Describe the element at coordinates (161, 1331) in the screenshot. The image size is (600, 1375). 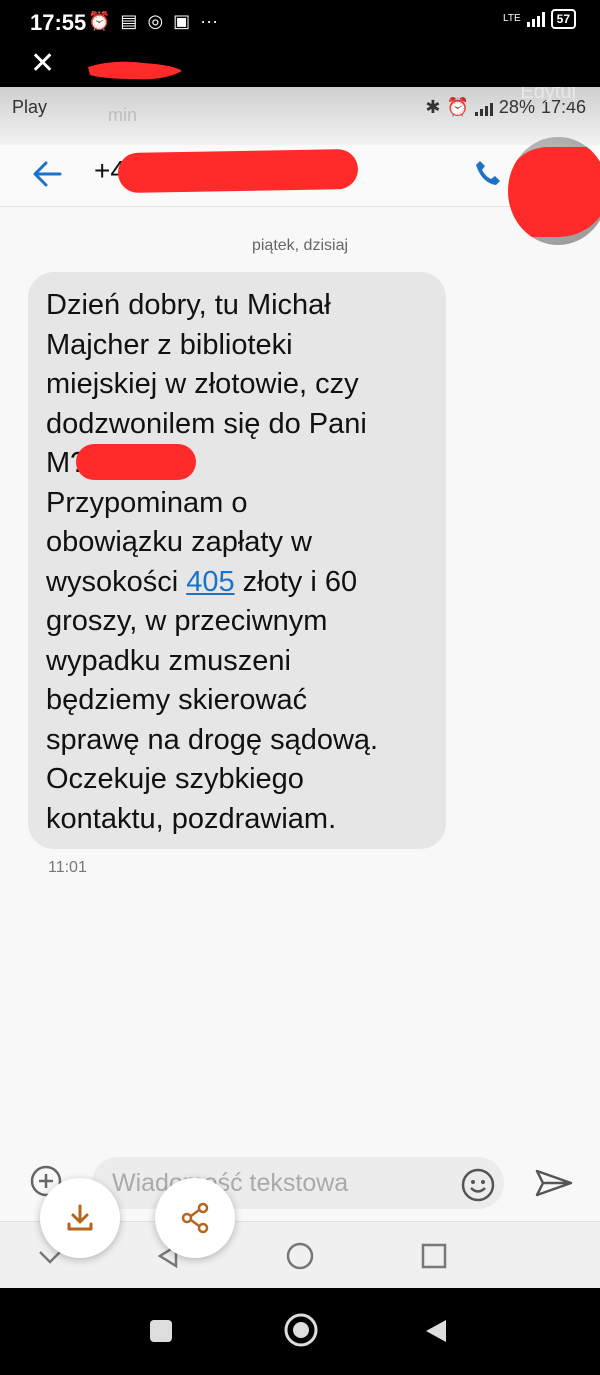
I see `recent-apps-icon` at that location.